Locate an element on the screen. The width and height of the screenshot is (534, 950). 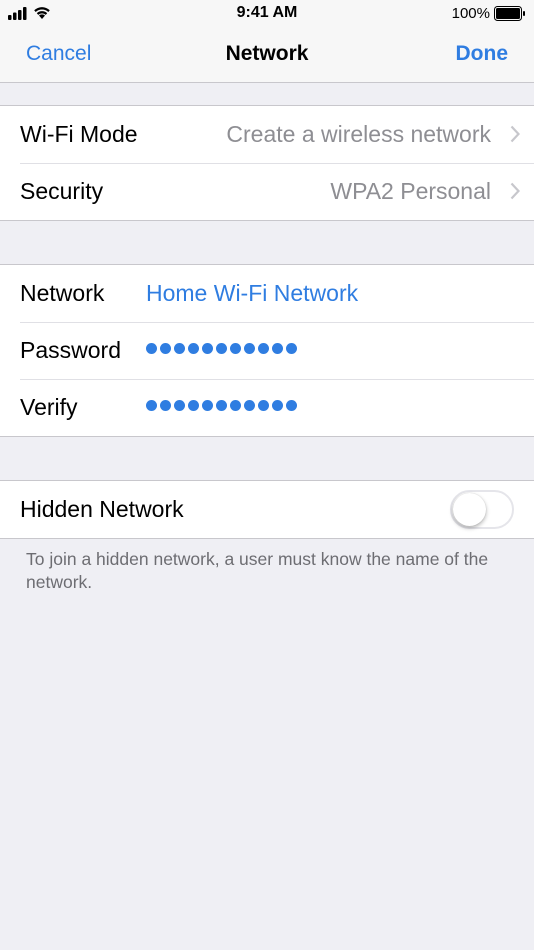
password-row: Password is located at coordinates (267, 350).